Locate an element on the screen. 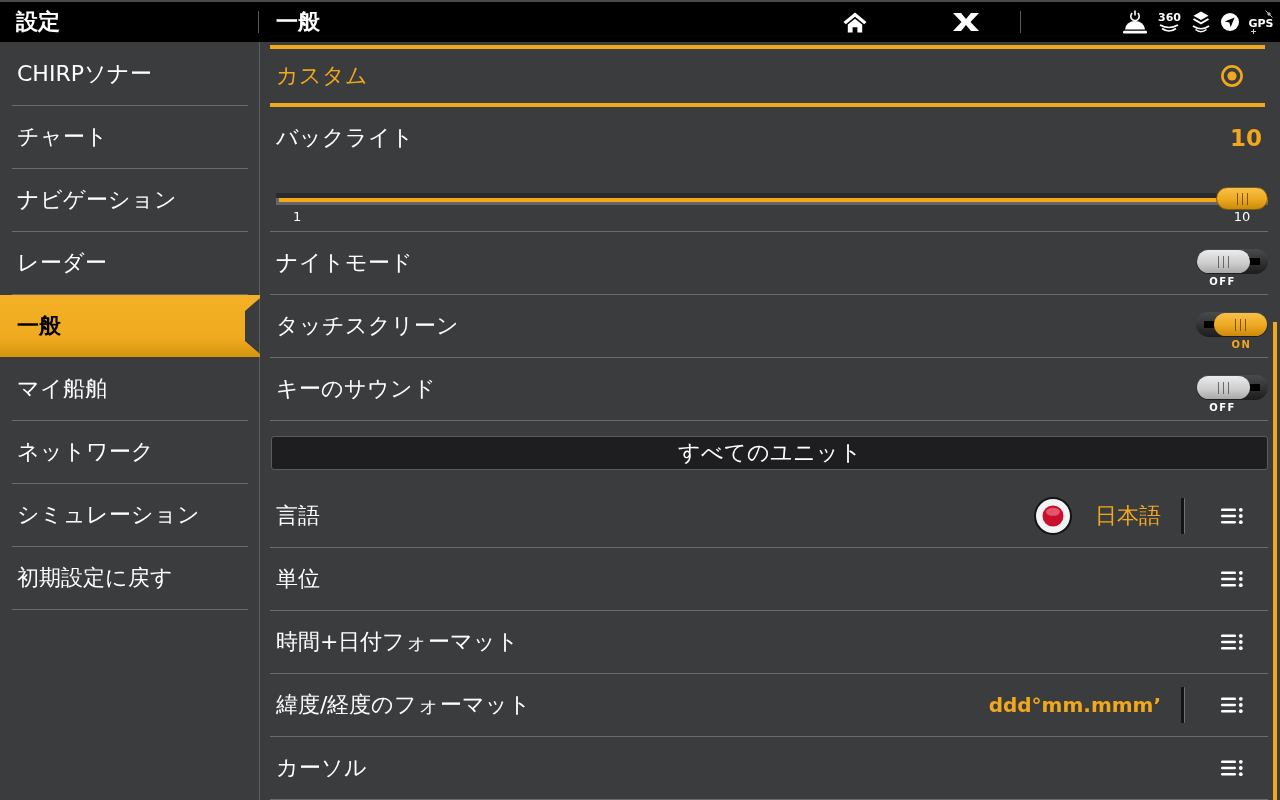  sidebar-item: CHIRPソナー is located at coordinates (129, 74).